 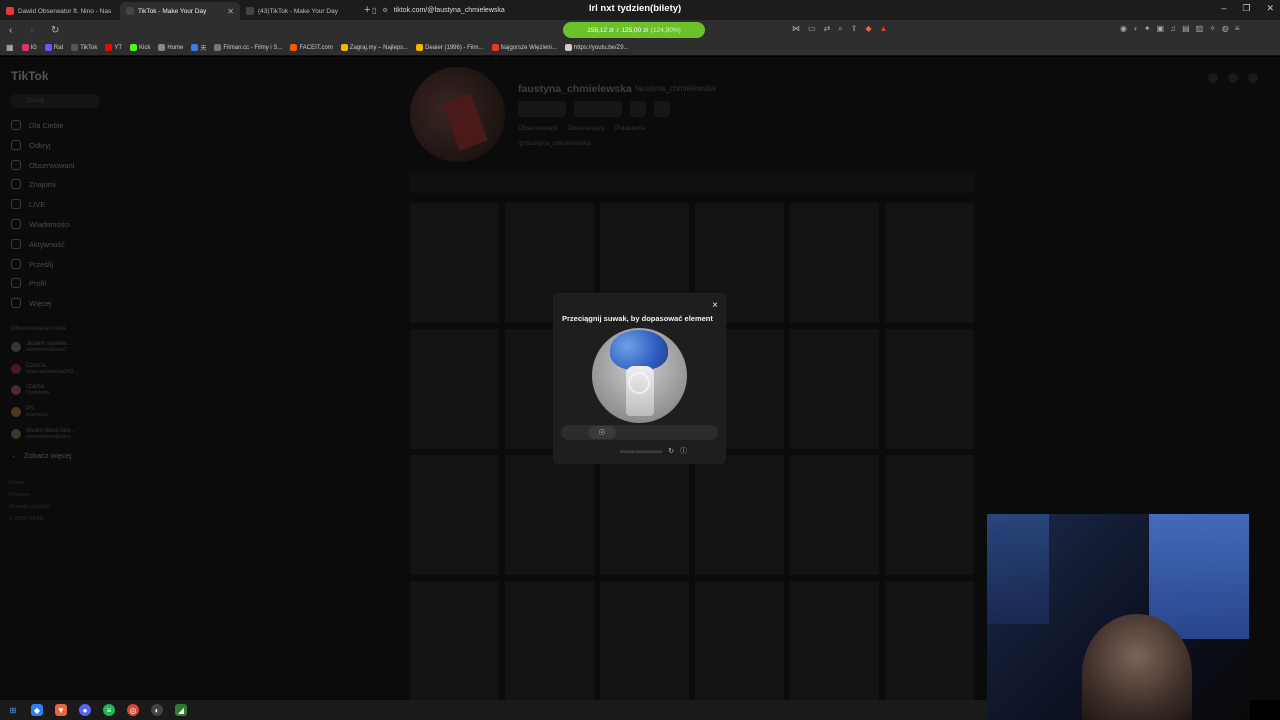 I want to click on app-icon: ◆, so click(x=37, y=710).